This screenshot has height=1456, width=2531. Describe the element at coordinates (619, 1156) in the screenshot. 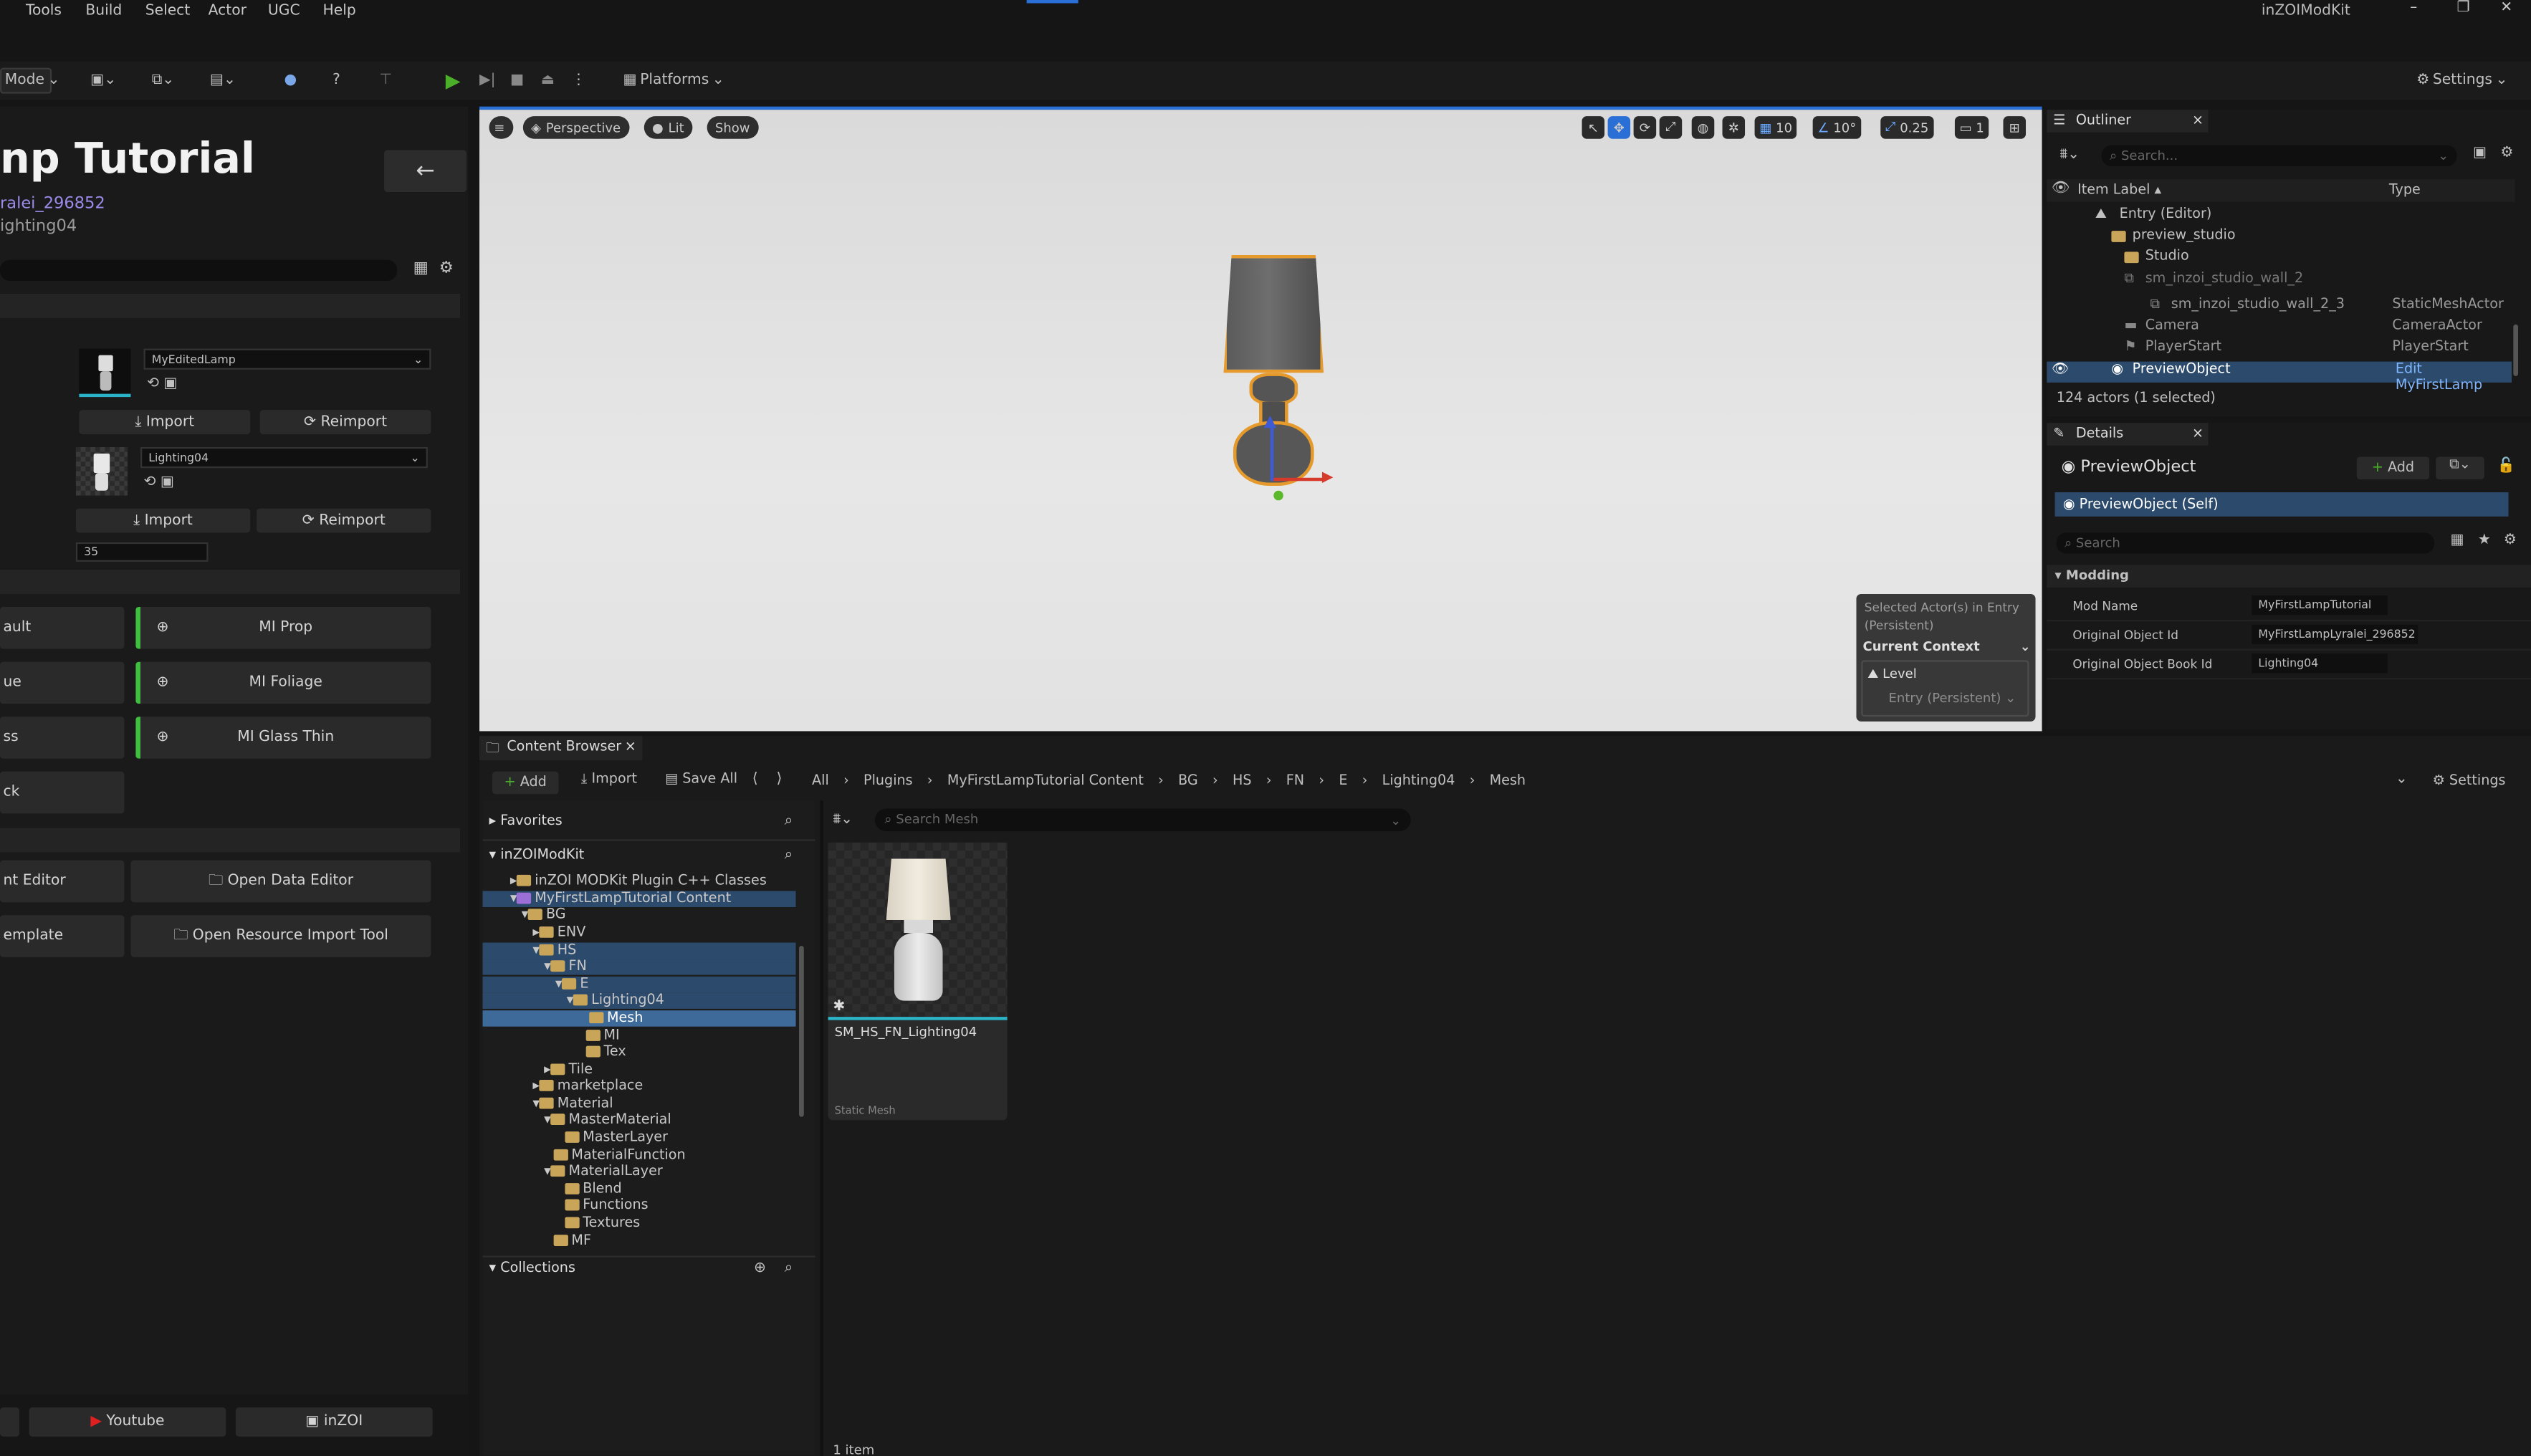

I see `tree-item: MaterialFunction` at that location.